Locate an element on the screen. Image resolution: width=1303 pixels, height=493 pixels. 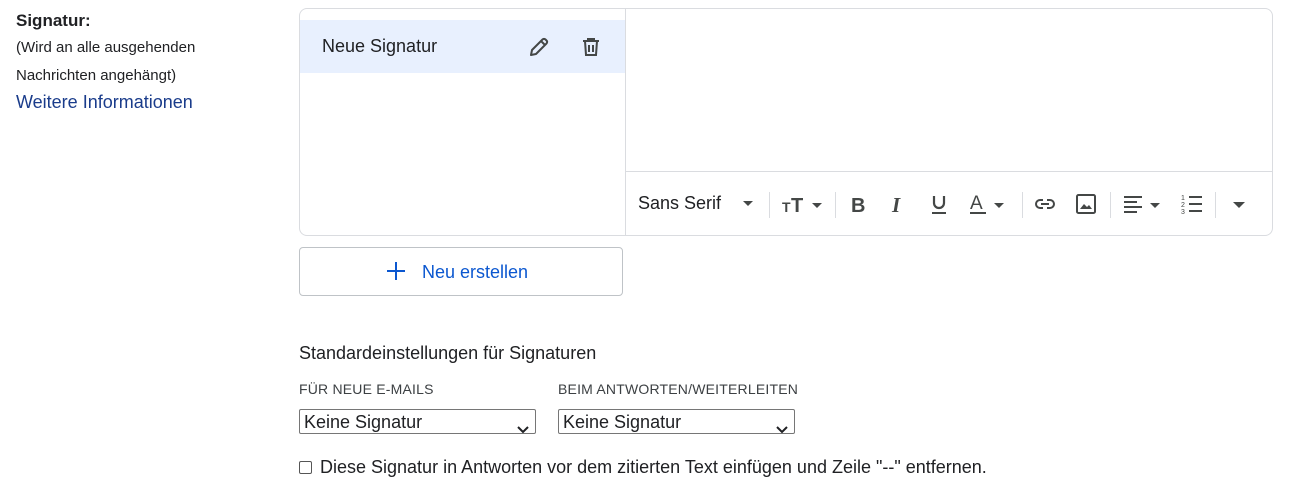
reply-forward-select-value: Keine Signatur is located at coordinates (622, 422).